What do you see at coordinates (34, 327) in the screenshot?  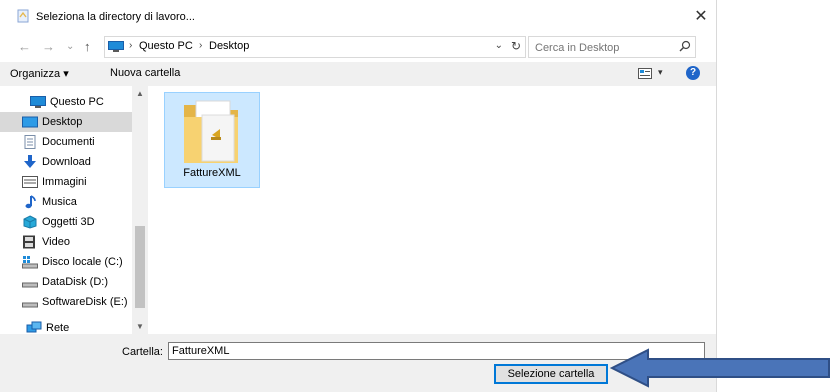 I see `network-icon` at bounding box center [34, 327].